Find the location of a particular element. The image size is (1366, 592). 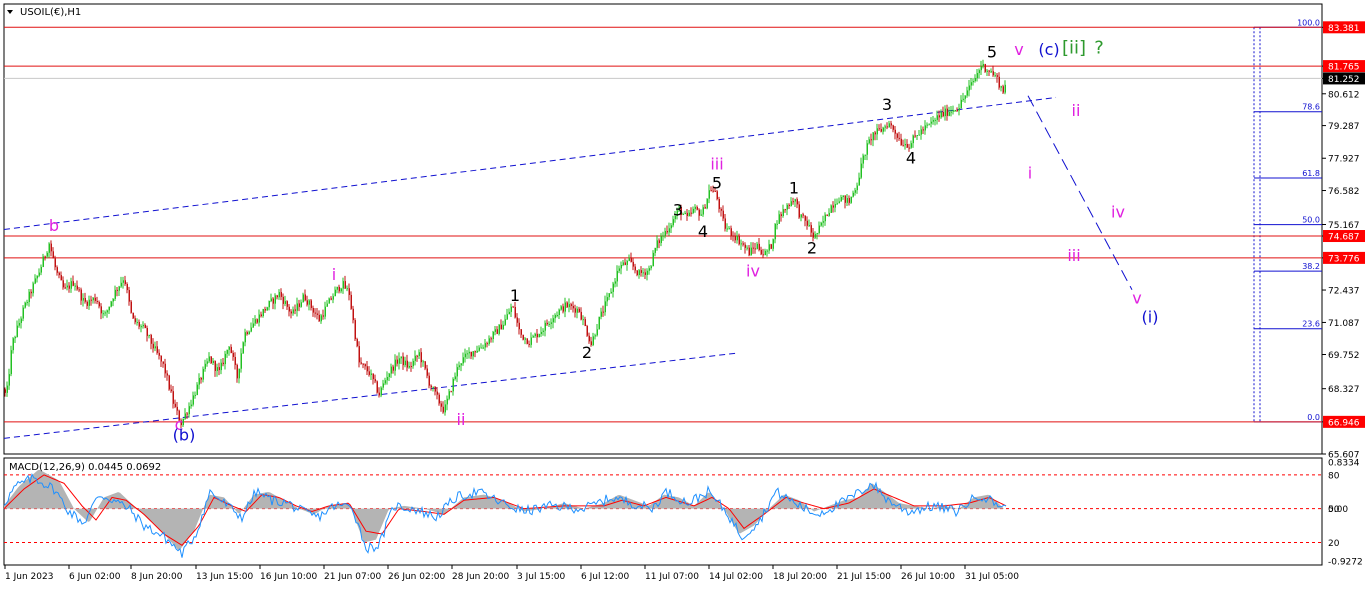

time-tick-label: 18 Jul 20:00 is located at coordinates (800, 577).